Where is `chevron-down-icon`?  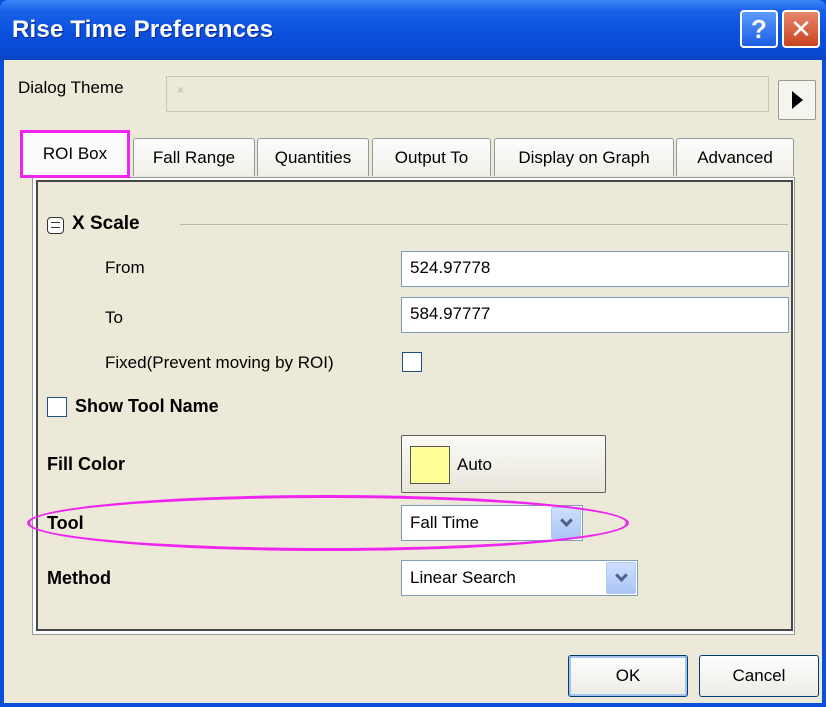
chevron-down-icon is located at coordinates (621, 575).